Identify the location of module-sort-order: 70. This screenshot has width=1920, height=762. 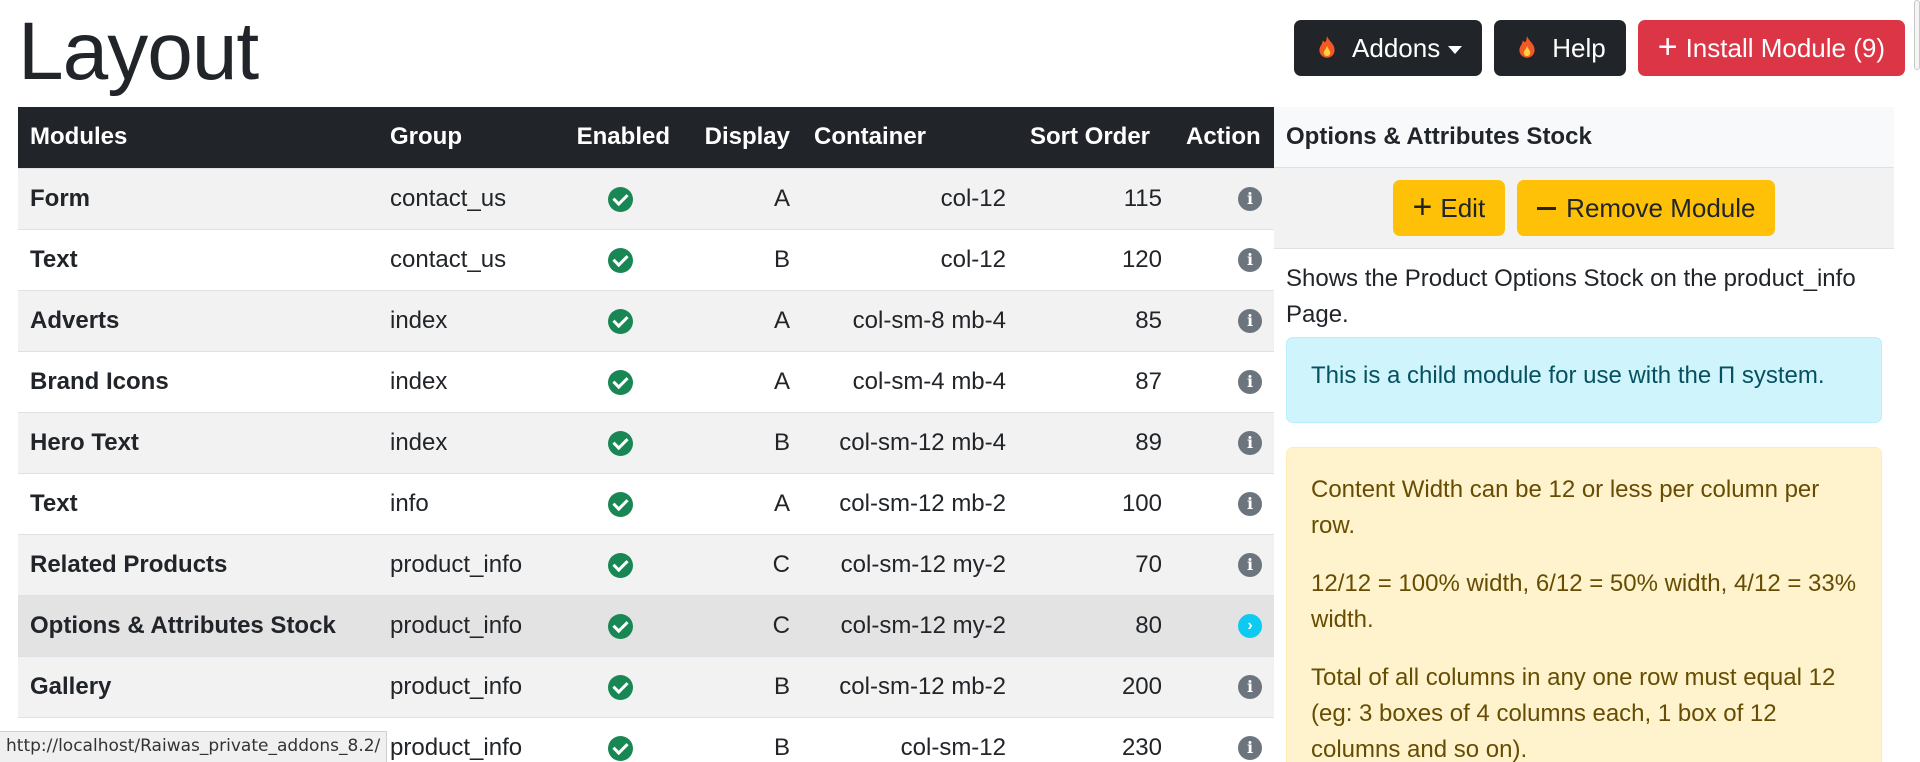
(1096, 564).